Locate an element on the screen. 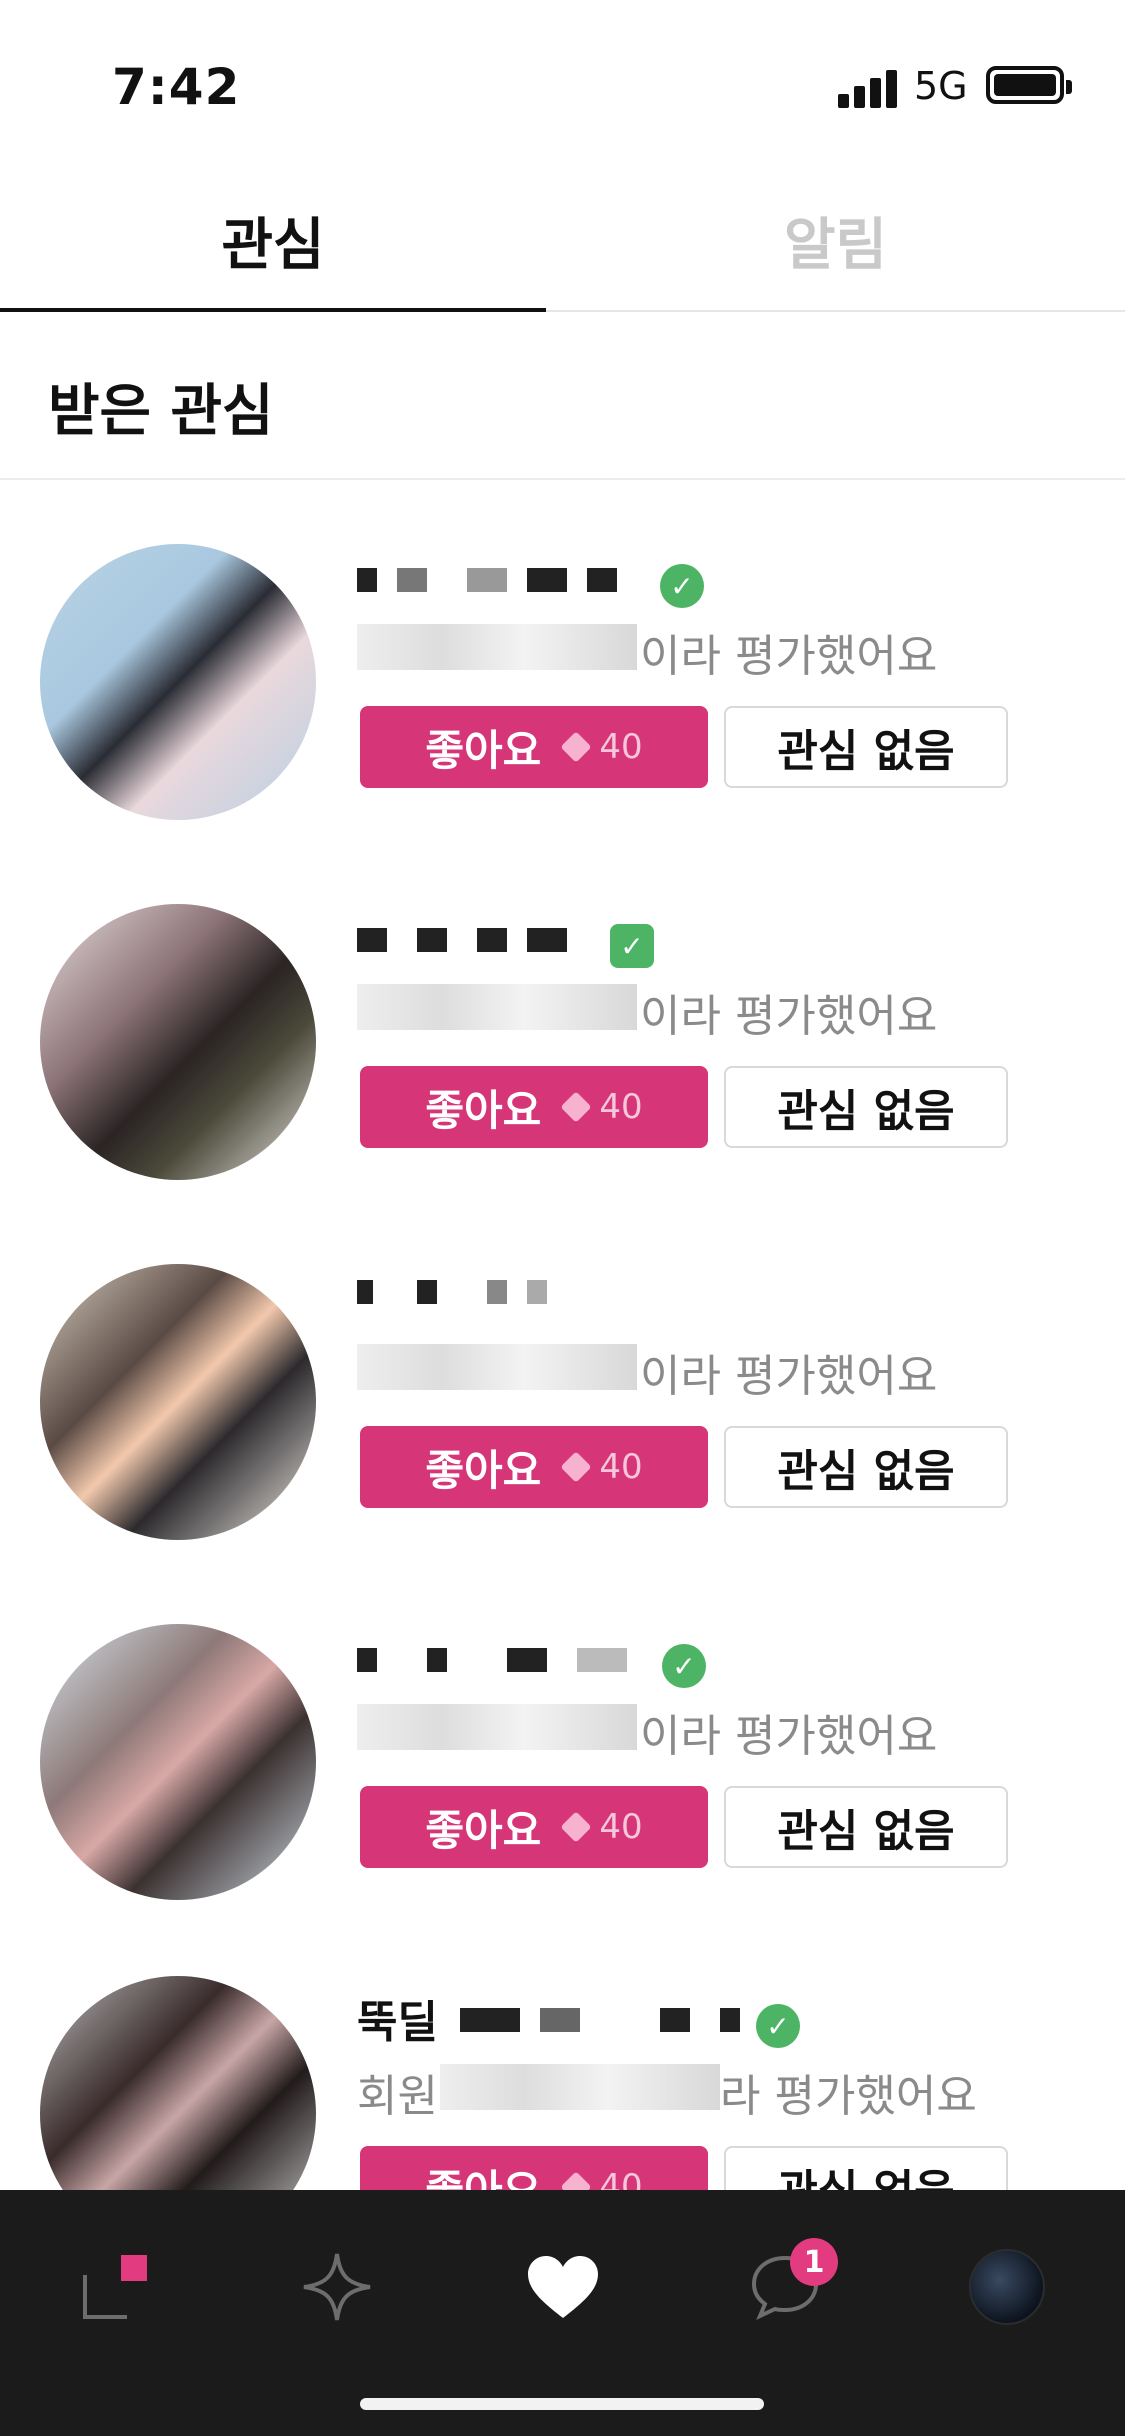  profile-avatar is located at coordinates (1007, 2287).